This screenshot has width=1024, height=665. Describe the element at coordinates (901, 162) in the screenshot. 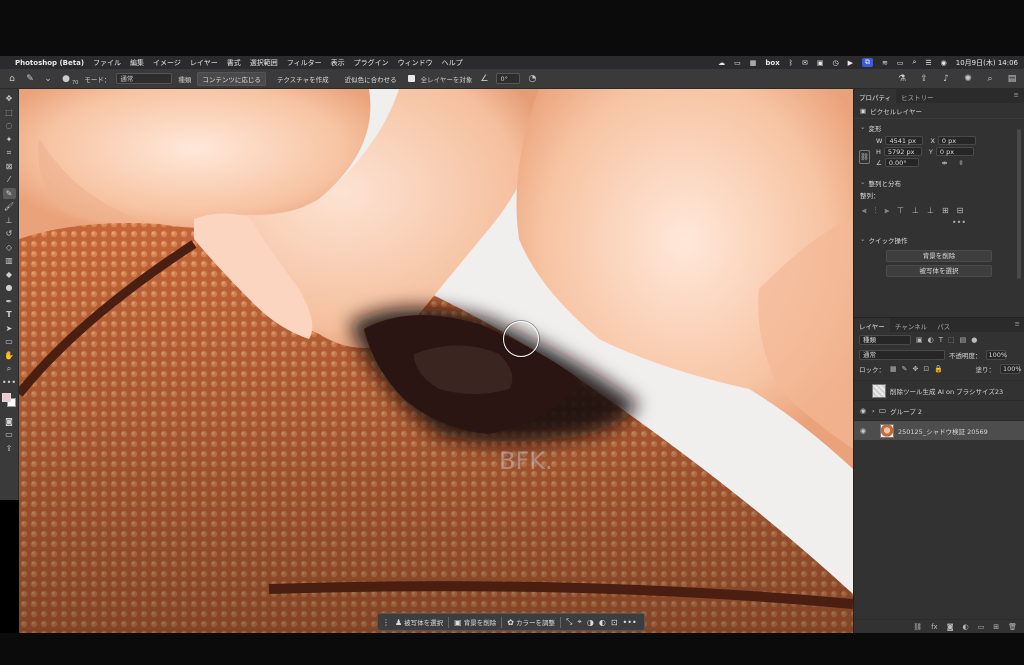

I see `angle-field: 0.00°` at that location.